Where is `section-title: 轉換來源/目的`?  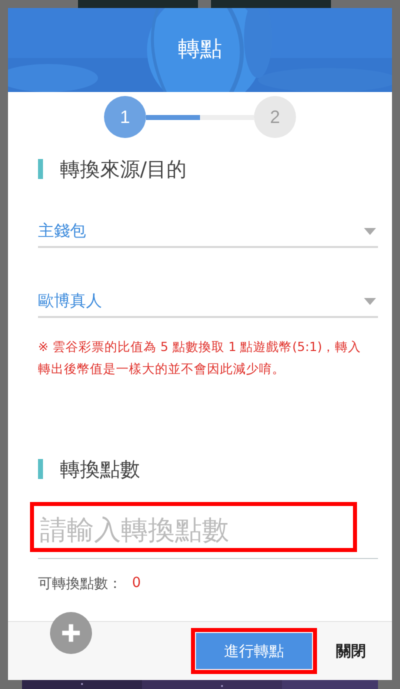 section-title: 轉換來源/目的 is located at coordinates (123, 169).